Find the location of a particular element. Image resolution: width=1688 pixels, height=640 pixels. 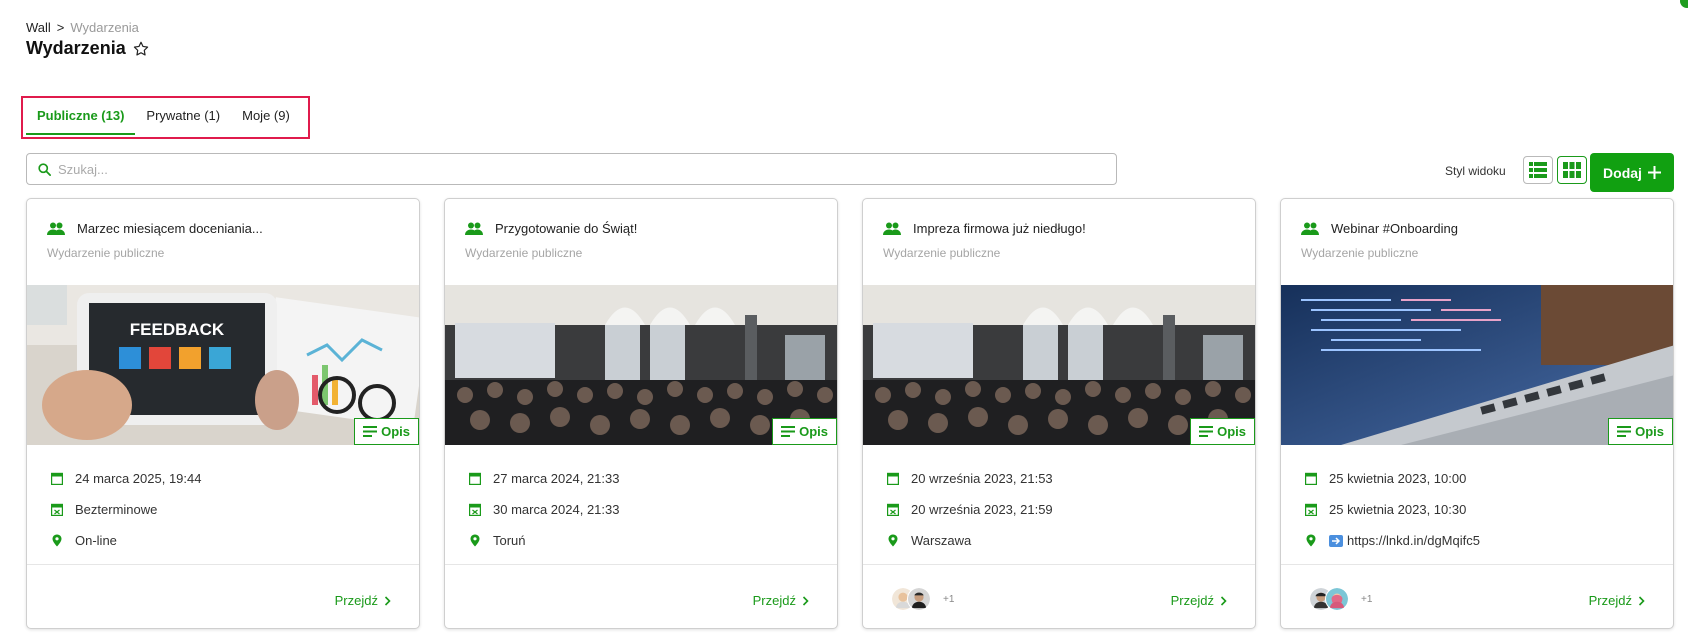

arrow-right-emoji-icon is located at coordinates (1336, 540).